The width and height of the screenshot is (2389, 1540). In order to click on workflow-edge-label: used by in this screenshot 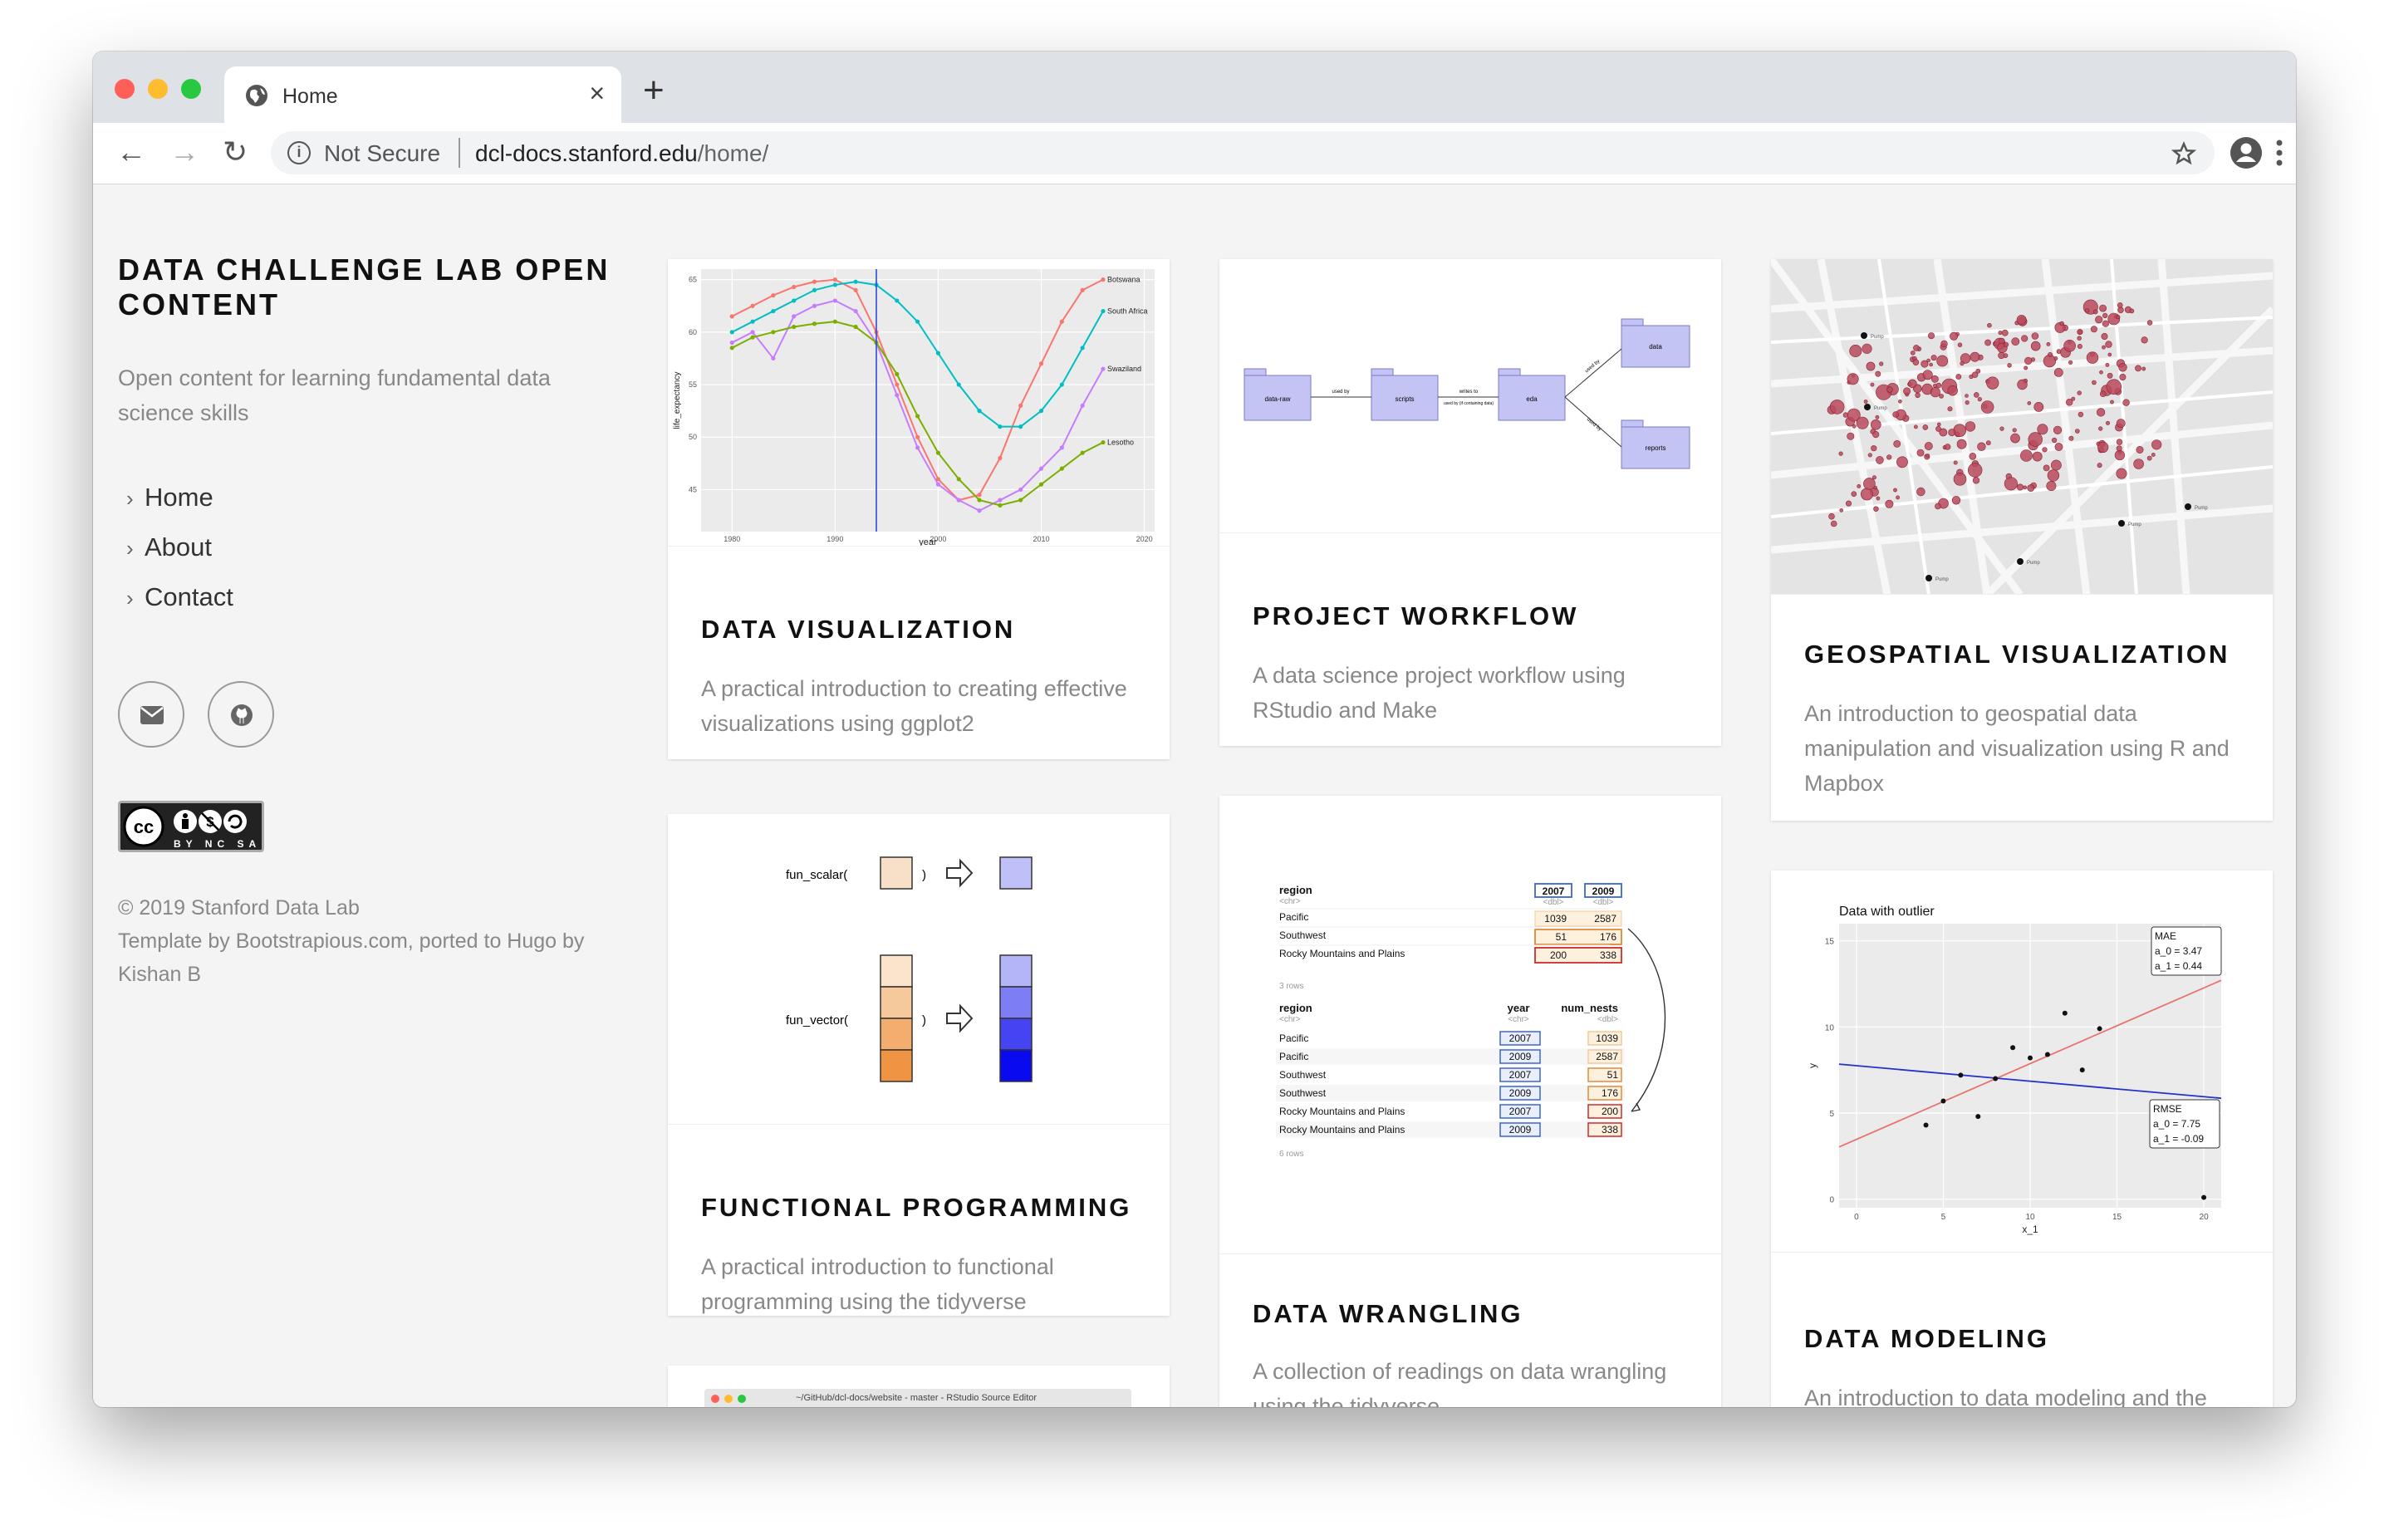, I will do `click(1592, 366)`.